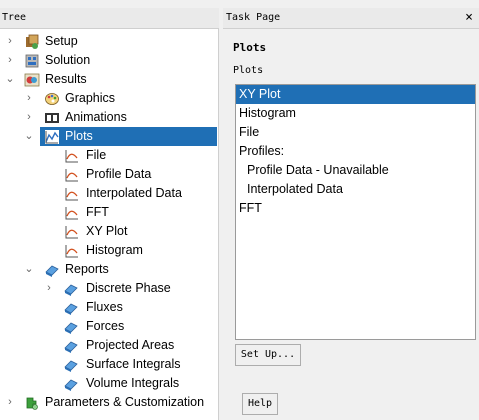 This screenshot has width=479, height=420. I want to click on tree-item-label: XY Plot, so click(107, 231).